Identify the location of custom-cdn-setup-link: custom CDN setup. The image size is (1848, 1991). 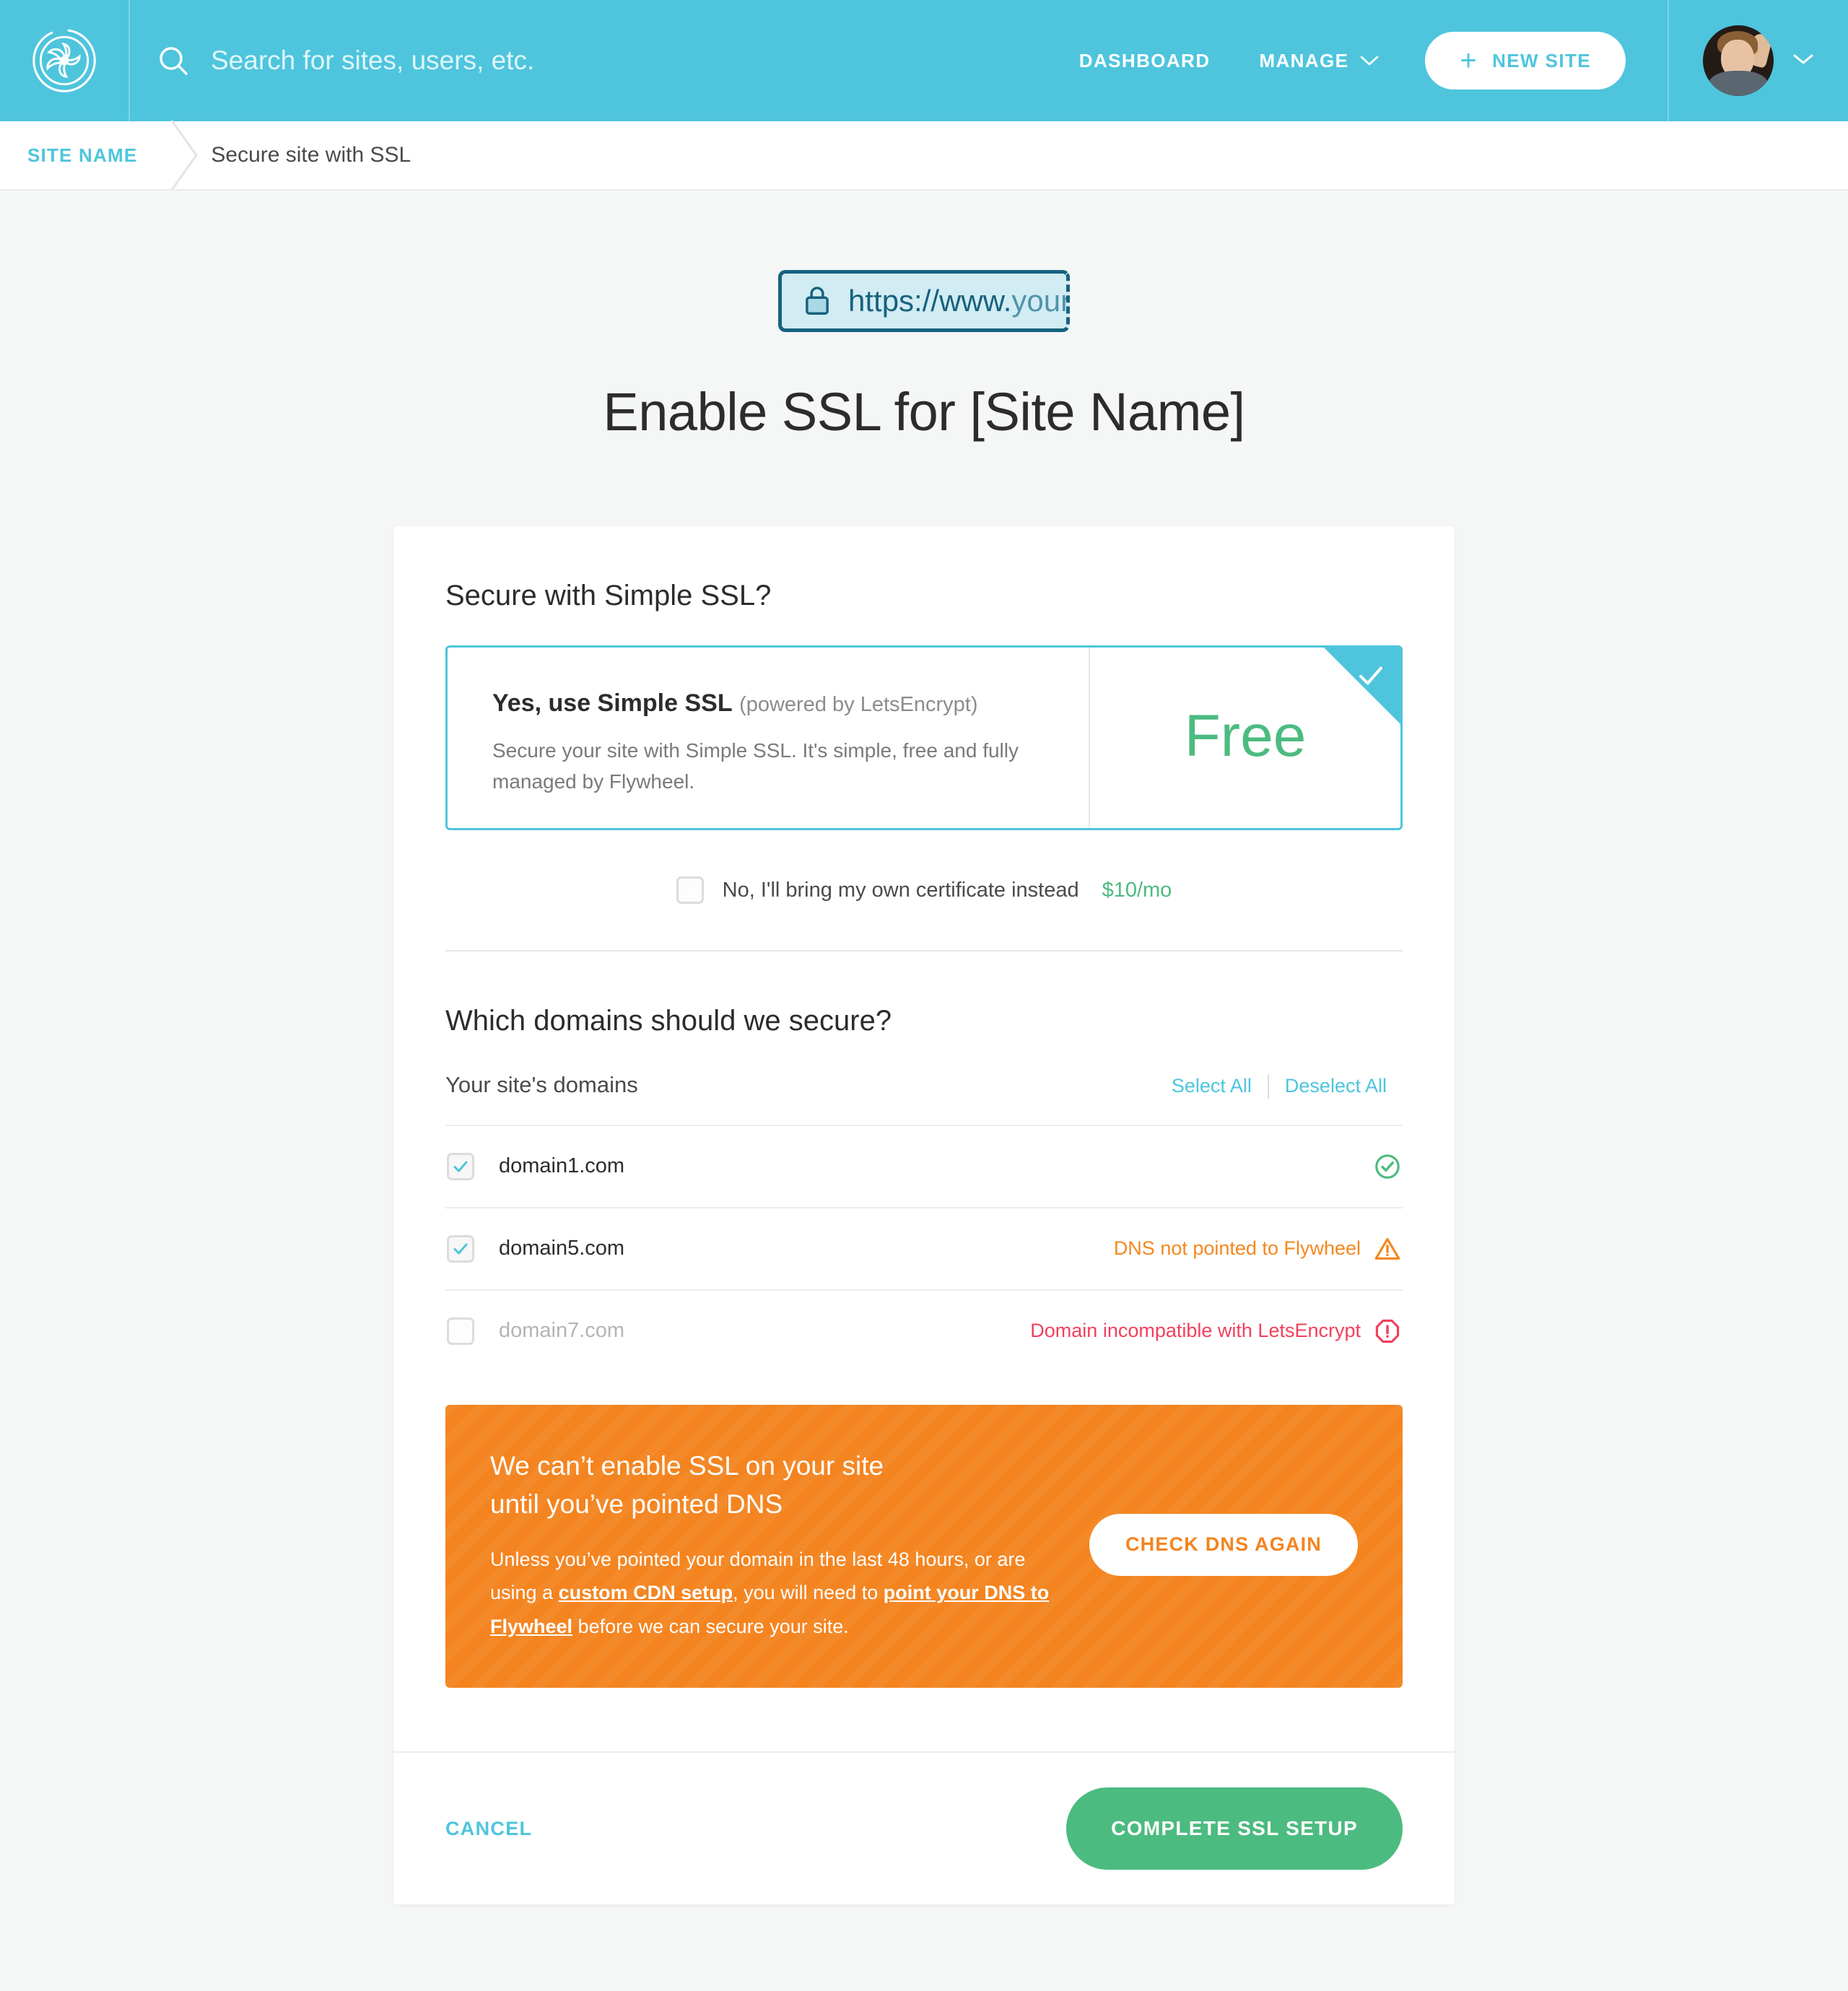
(646, 1593).